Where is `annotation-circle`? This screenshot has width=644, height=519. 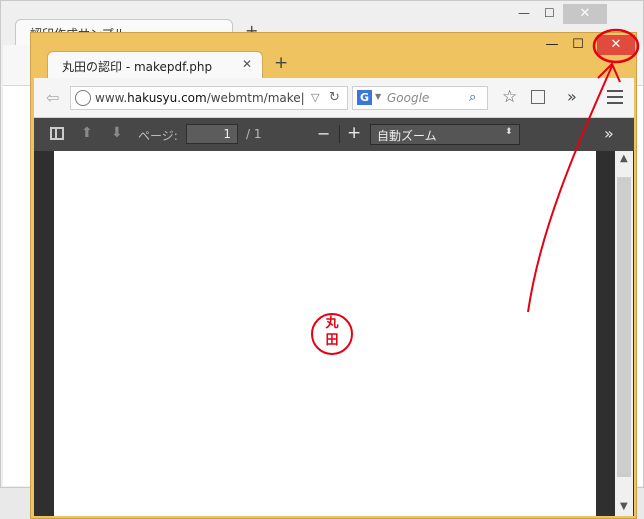 annotation-circle is located at coordinates (616, 46).